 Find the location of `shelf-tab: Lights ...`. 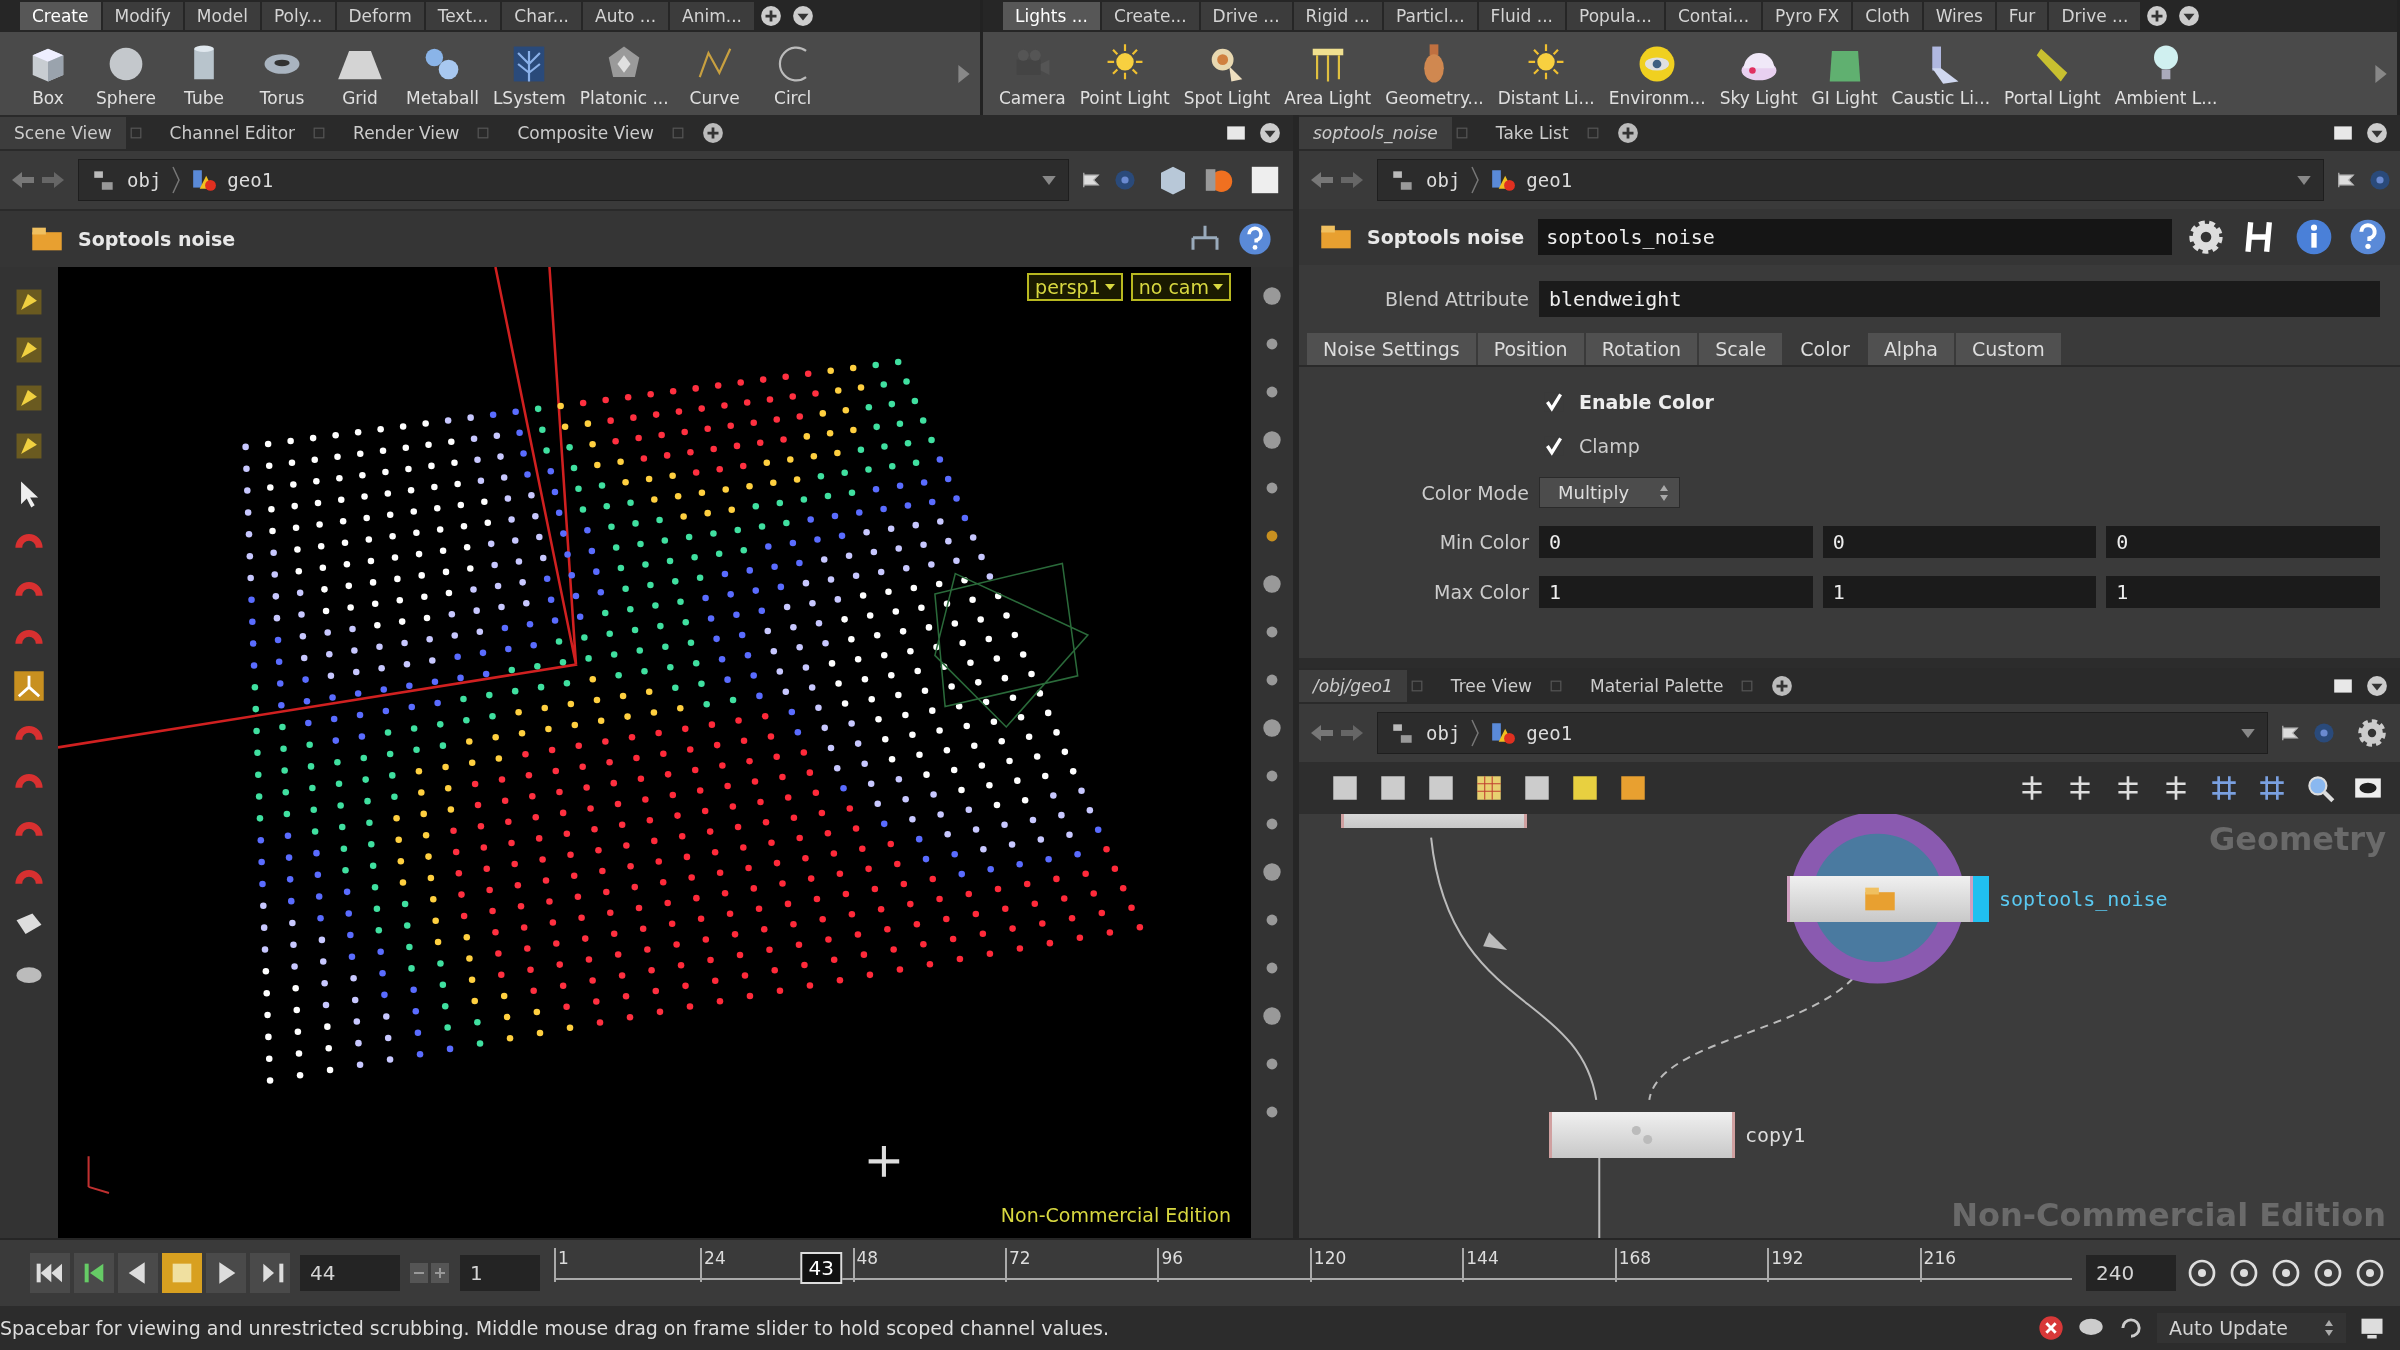

shelf-tab: Lights ... is located at coordinates (1051, 16).